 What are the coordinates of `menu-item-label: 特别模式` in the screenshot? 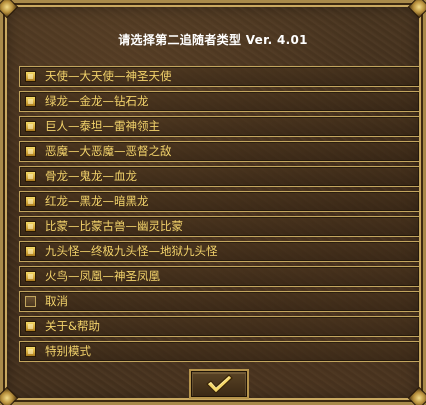 It's located at (68, 350).